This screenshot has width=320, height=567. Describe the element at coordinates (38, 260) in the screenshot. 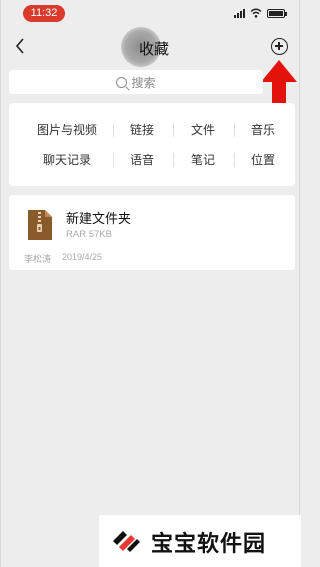

I see `file-author: 李松涛` at that location.